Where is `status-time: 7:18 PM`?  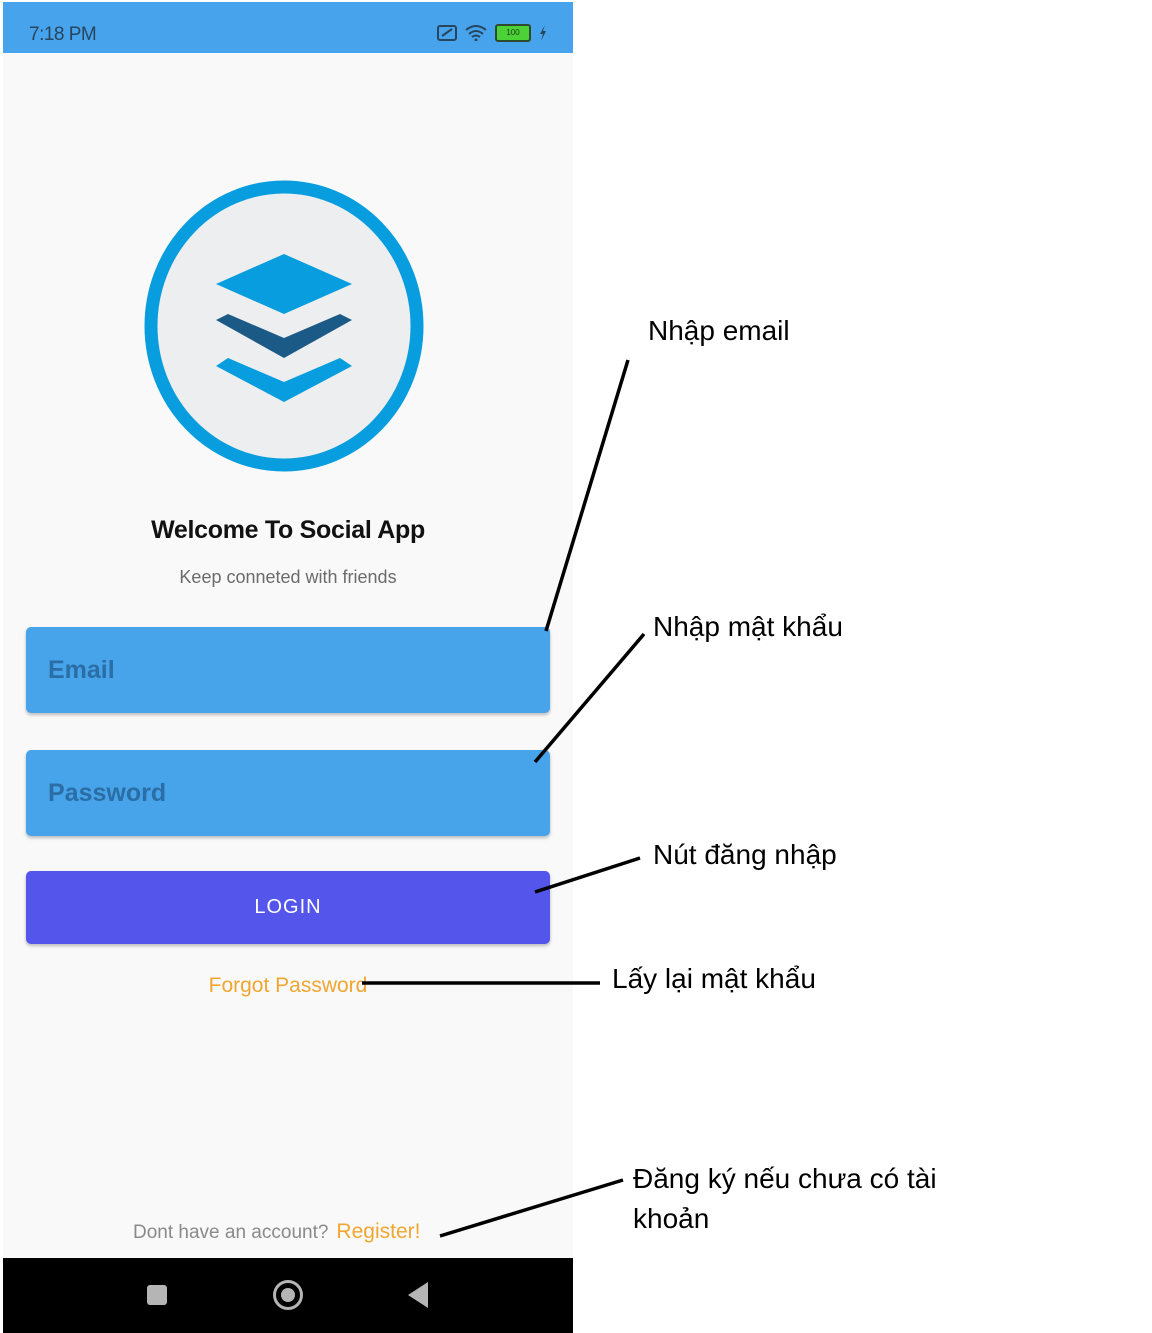
status-time: 7:18 PM is located at coordinates (63, 34).